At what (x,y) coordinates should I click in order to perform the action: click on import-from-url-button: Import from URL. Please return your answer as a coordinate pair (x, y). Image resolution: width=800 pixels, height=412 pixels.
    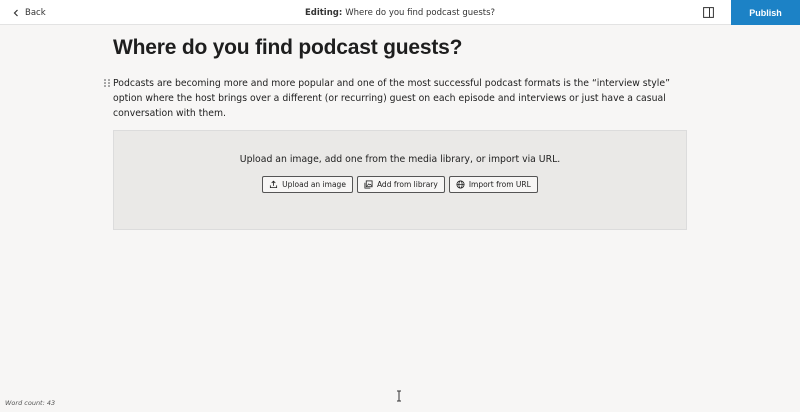
    Looking at the image, I should click on (493, 184).